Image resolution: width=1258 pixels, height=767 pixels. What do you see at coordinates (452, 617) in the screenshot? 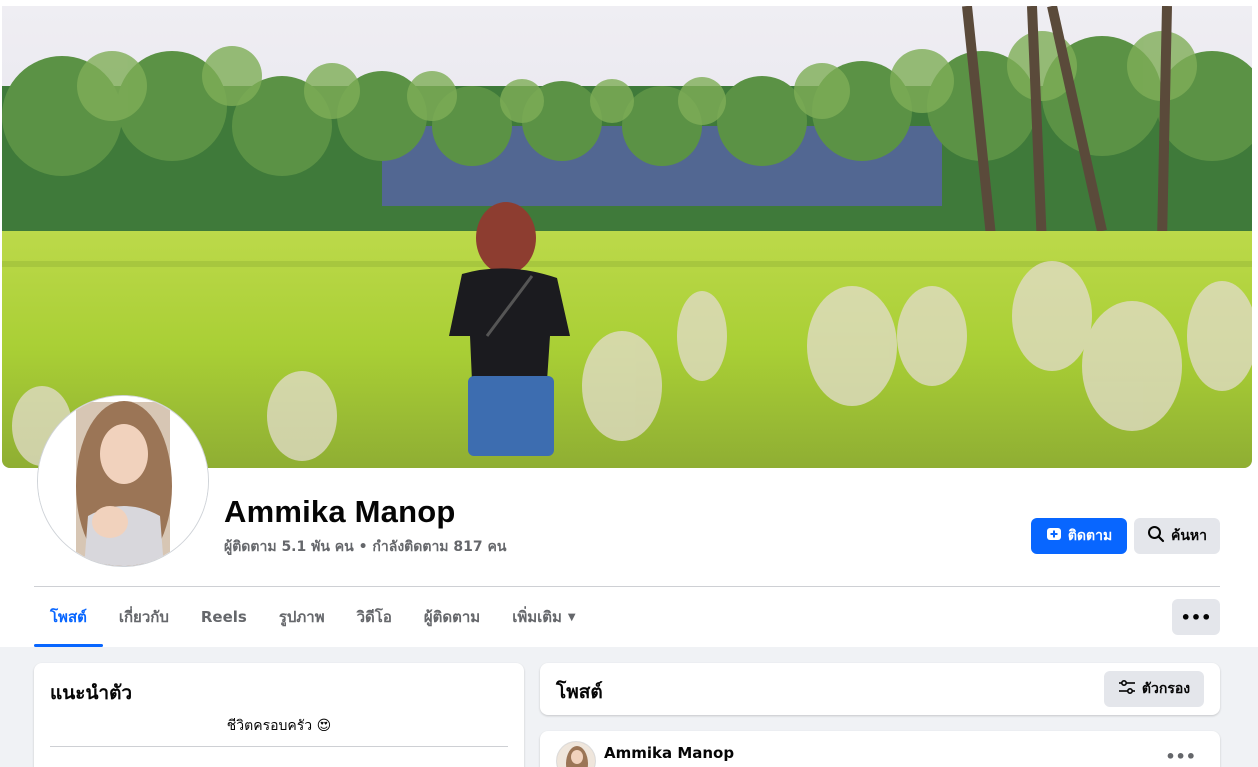
I see `tab-followers: ผู้ติดตาม` at bounding box center [452, 617].